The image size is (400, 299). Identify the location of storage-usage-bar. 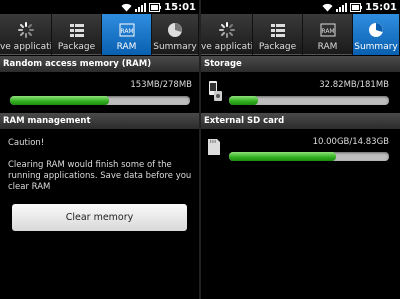
(309, 100).